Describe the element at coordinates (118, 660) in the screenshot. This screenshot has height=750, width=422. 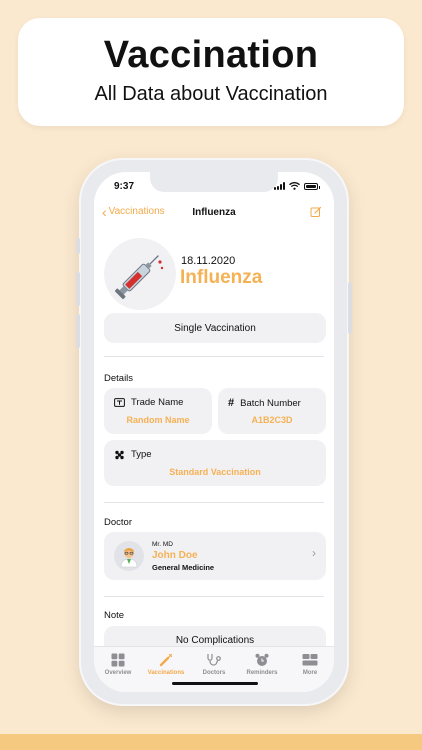
I see `grid-icon` at that location.